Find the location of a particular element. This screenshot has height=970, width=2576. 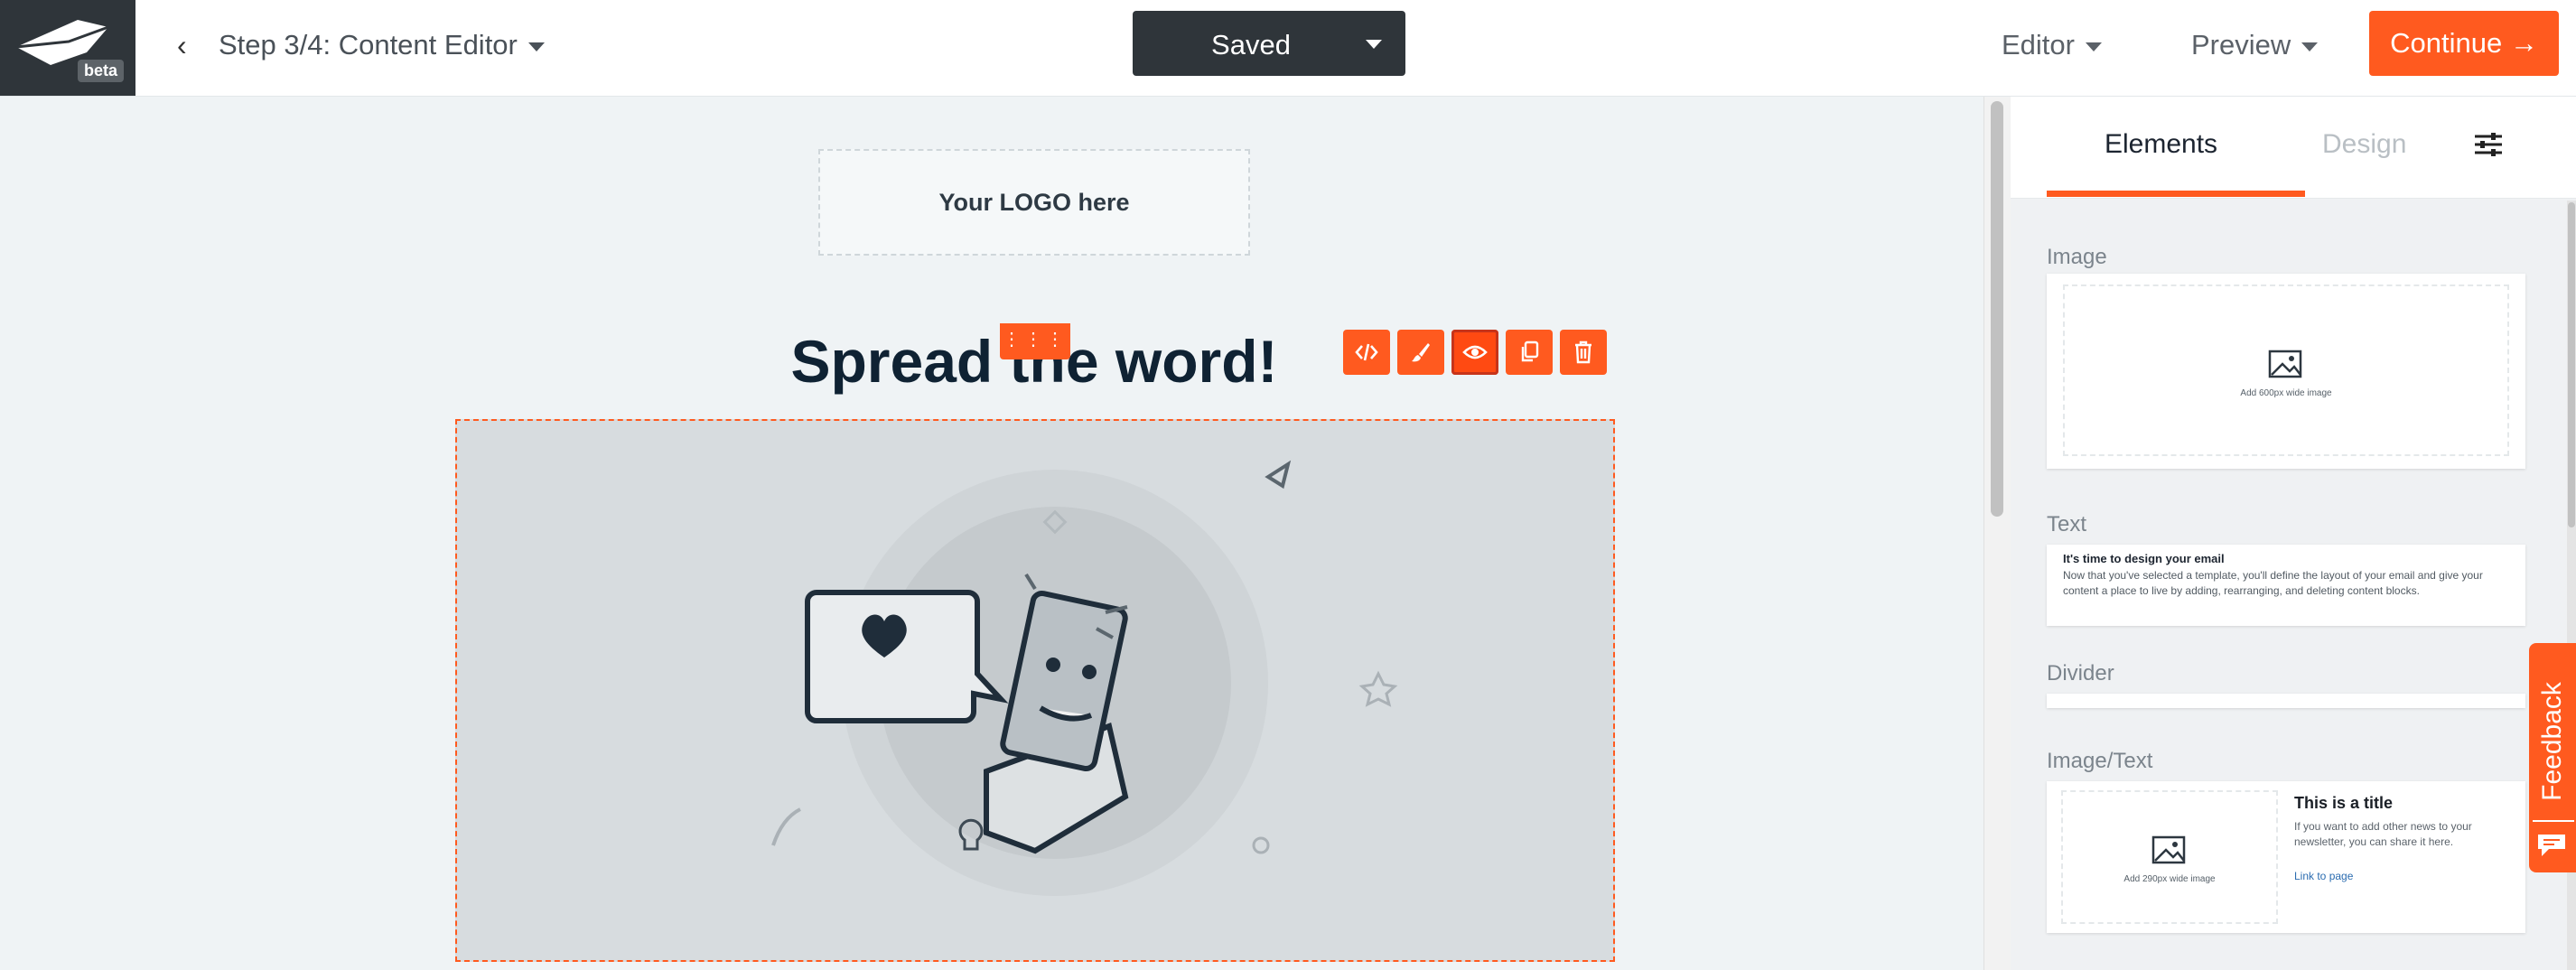

delete-button is located at coordinates (1583, 353).